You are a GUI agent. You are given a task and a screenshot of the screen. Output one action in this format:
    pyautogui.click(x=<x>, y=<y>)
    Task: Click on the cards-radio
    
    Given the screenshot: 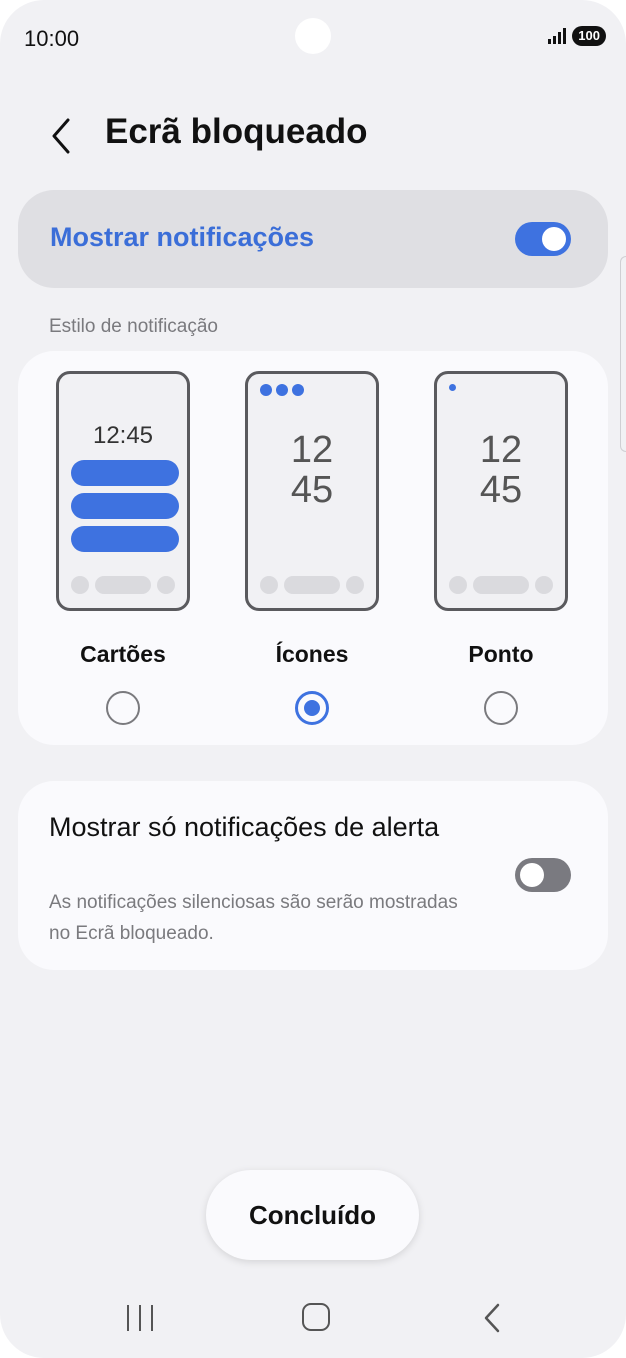 What is the action you would take?
    pyautogui.click(x=123, y=708)
    